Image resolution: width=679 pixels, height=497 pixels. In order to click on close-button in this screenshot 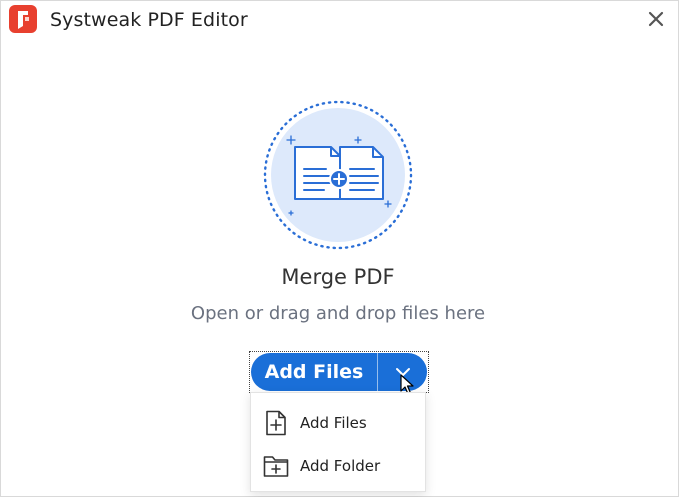, I will do `click(656, 19)`.